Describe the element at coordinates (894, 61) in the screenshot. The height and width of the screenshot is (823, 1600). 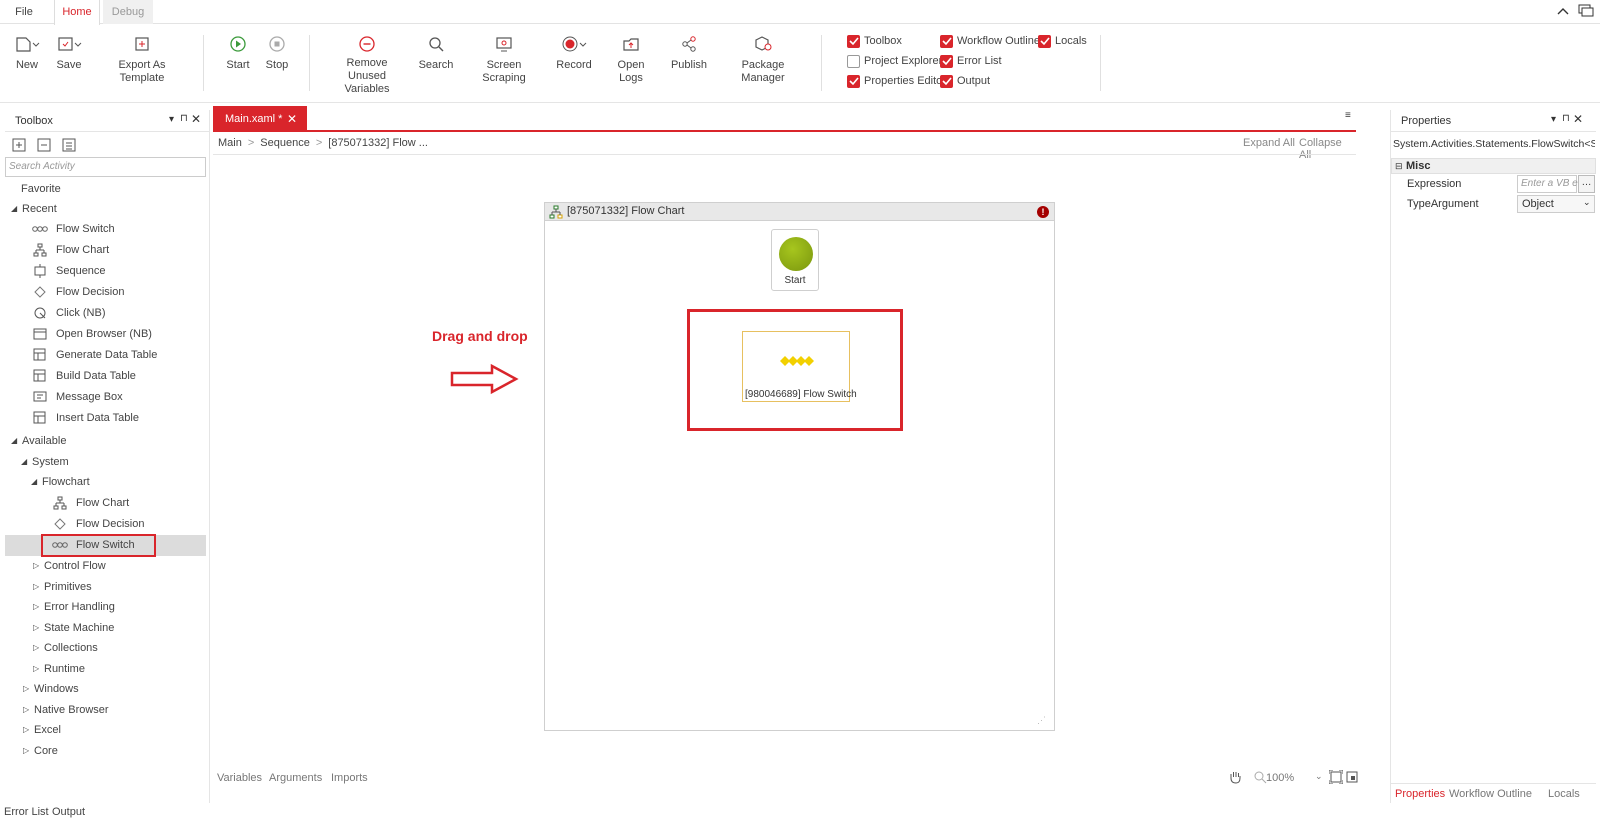
I see `project-explorer-checkbox: Project Explorer` at that location.